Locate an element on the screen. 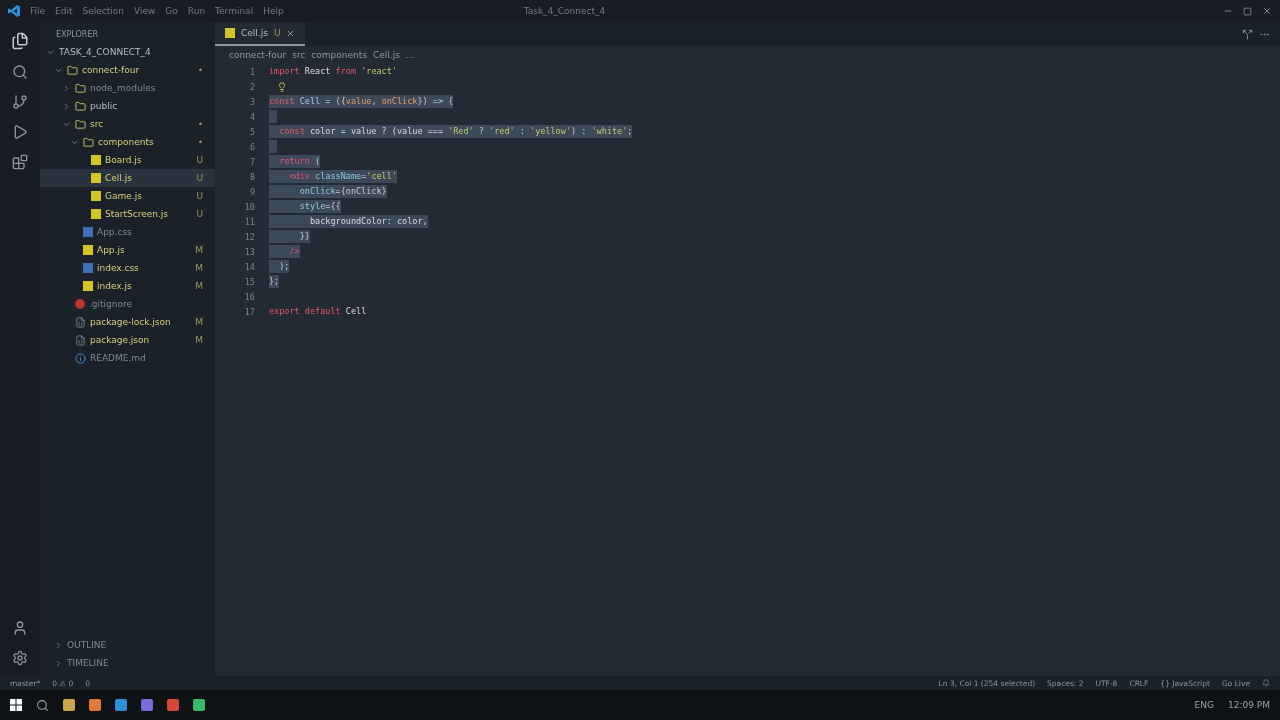 This screenshot has width=1280, height=720. line-number: 3 is located at coordinates (252, 101).